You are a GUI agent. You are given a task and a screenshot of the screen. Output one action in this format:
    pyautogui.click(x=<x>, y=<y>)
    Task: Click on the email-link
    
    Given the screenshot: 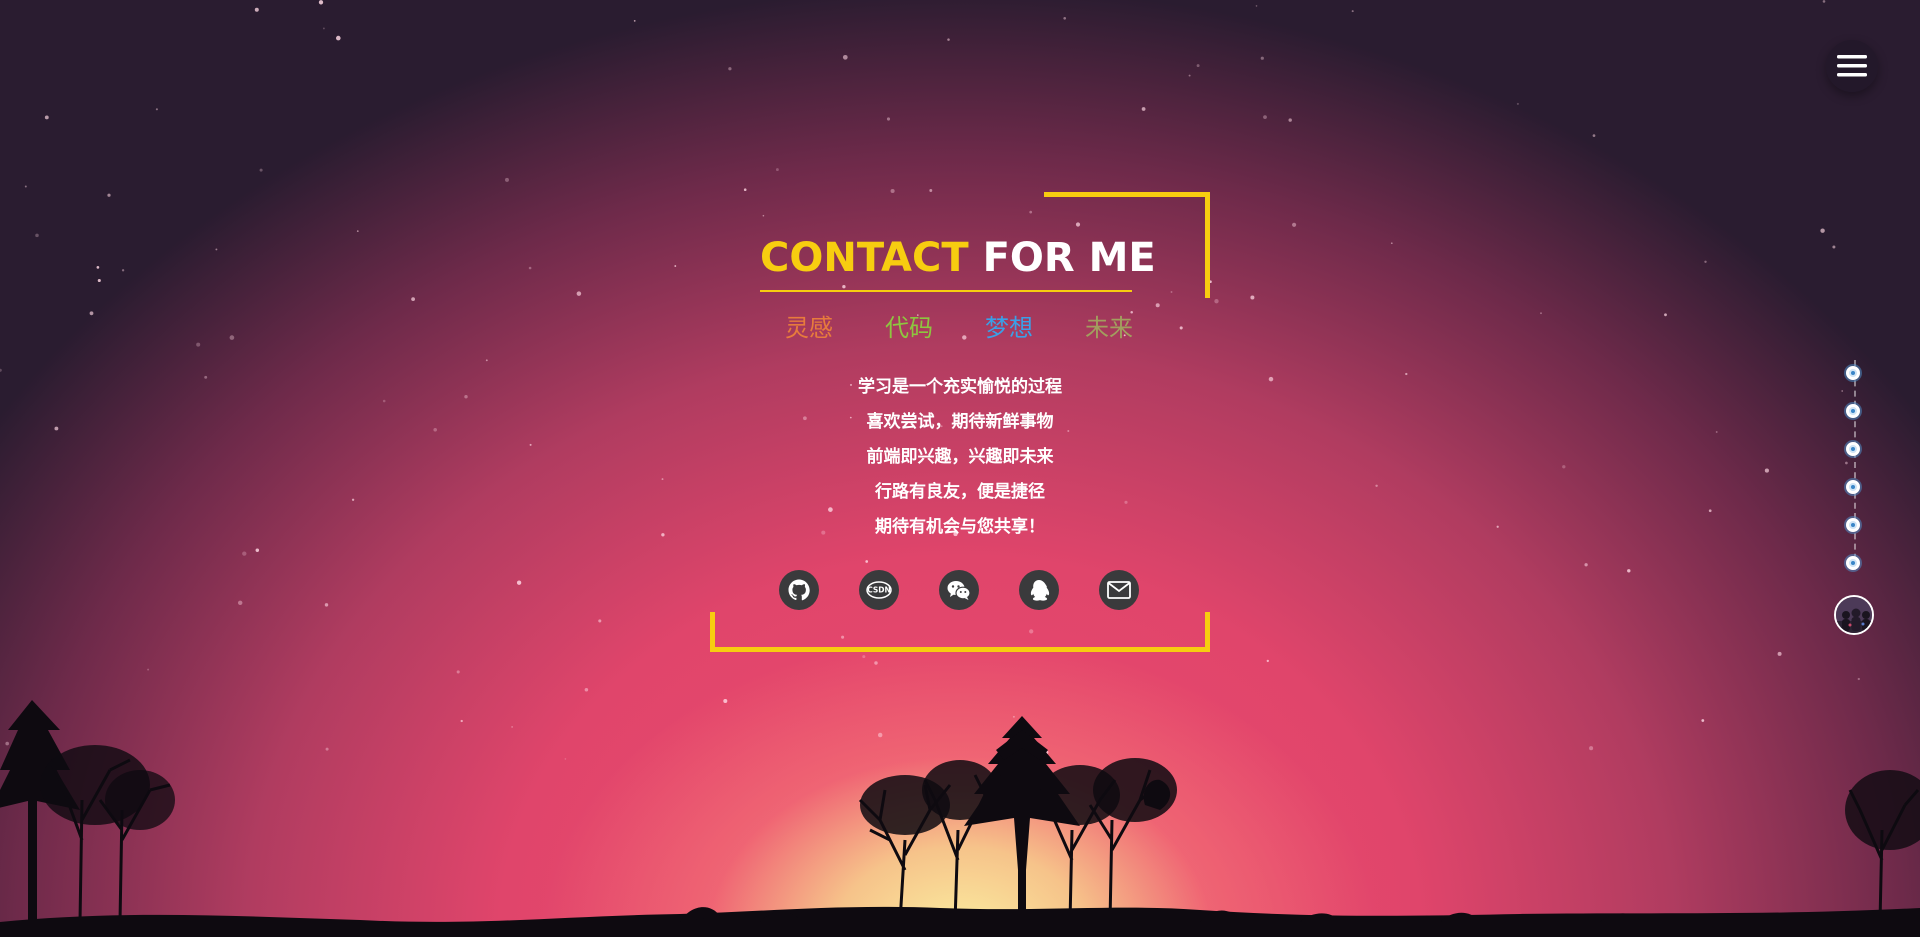 What is the action you would take?
    pyautogui.click(x=1119, y=590)
    